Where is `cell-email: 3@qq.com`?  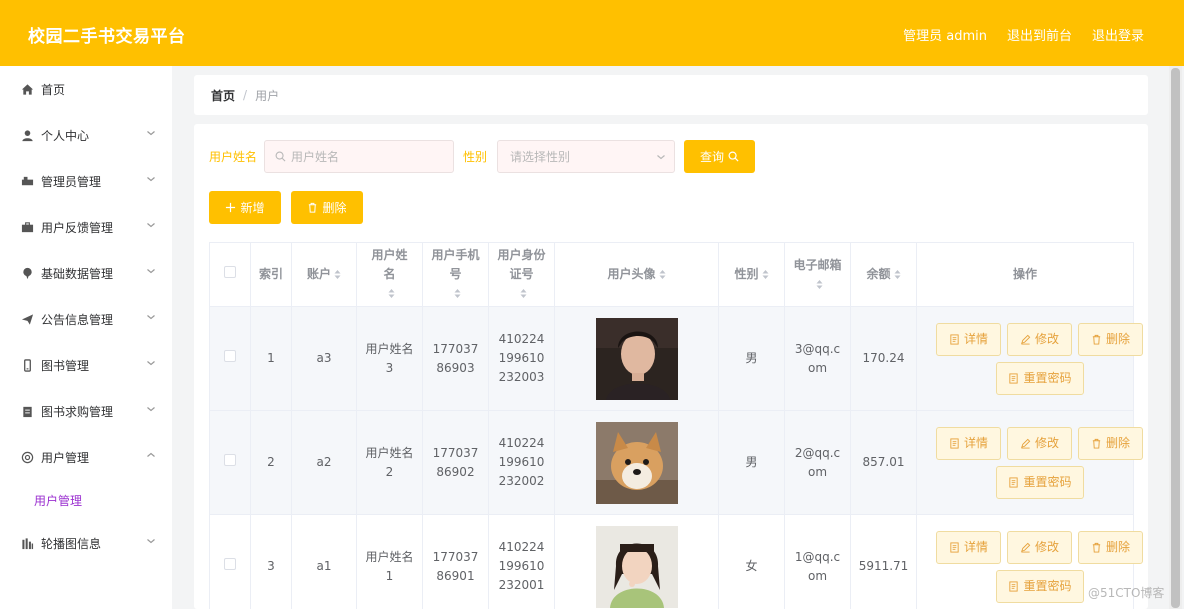 cell-email: 3@qq.com is located at coordinates (817, 358).